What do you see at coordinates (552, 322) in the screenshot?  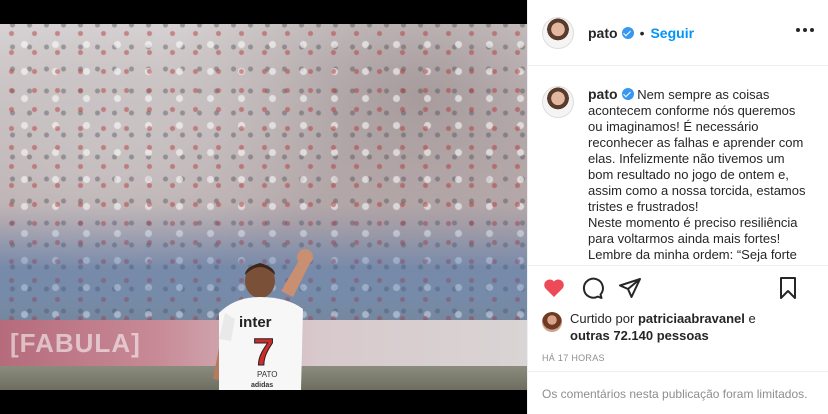 I see `liker-avatar` at bounding box center [552, 322].